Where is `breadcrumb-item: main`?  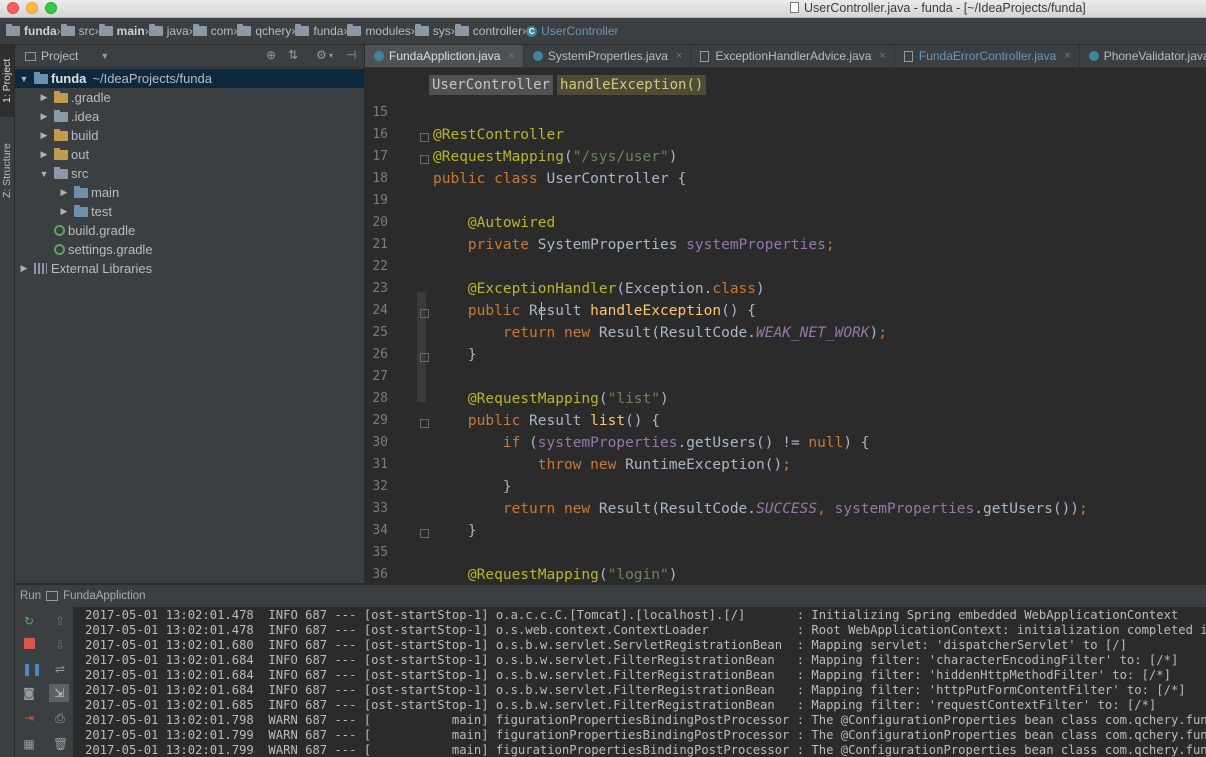 breadcrumb-item: main is located at coordinates (121, 31).